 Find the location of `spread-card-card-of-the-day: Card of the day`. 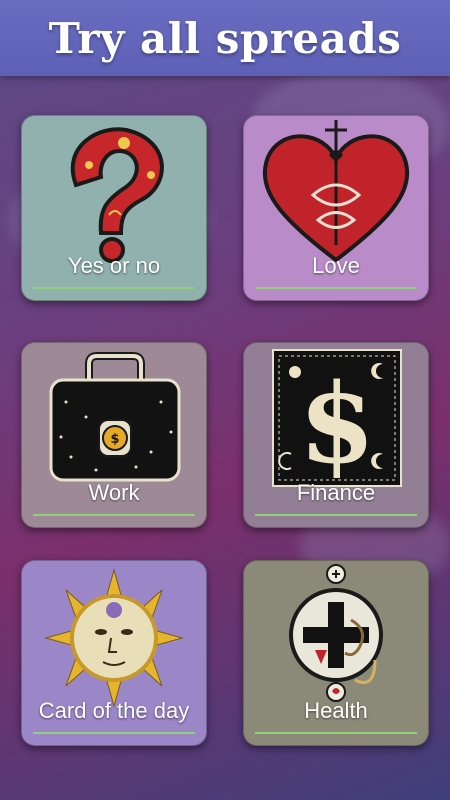

spread-card-card-of-the-day: Card of the day is located at coordinates (114, 653).